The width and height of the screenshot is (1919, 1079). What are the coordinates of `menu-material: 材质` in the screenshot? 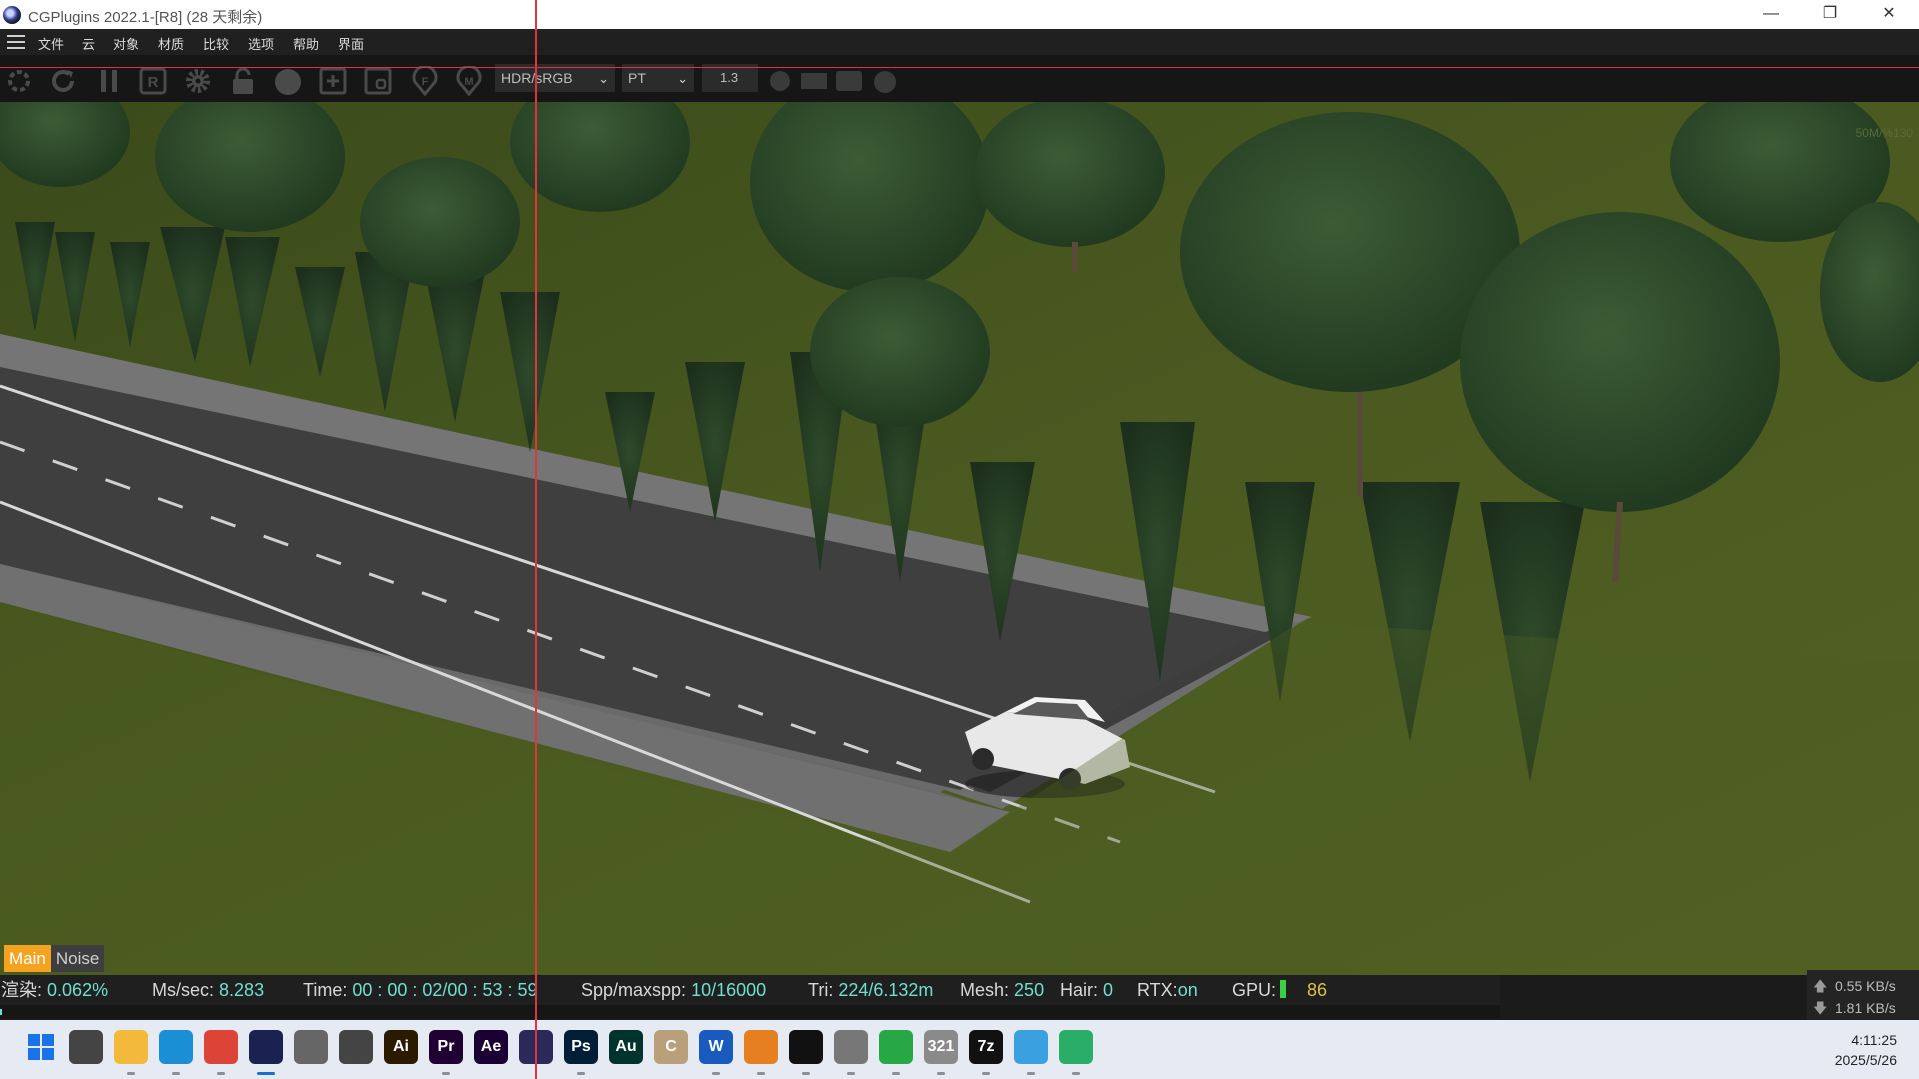 It's located at (171, 43).